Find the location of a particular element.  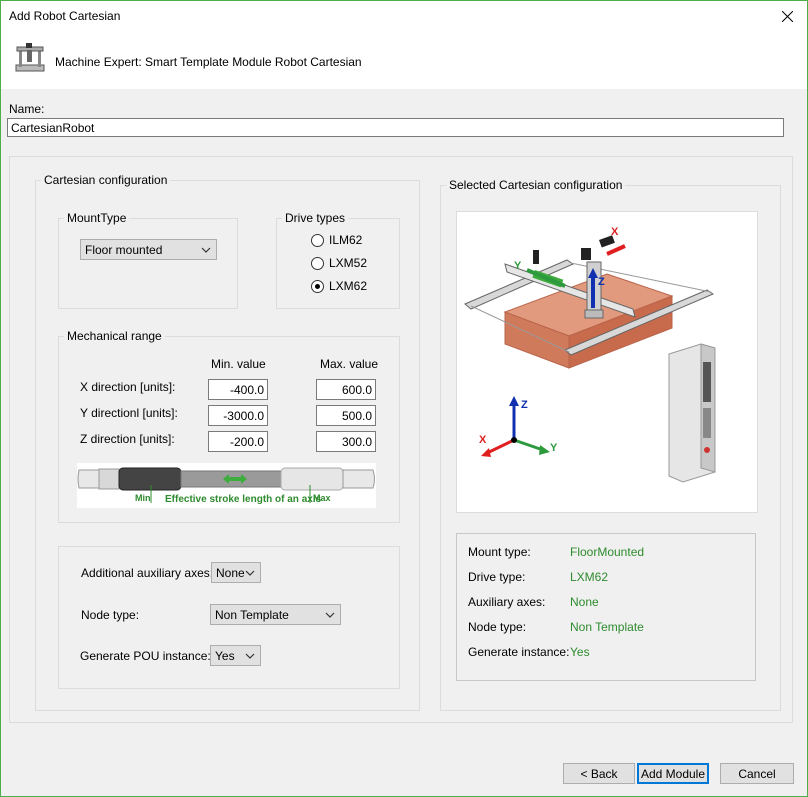

add-module-button: Add Module is located at coordinates (673, 773).